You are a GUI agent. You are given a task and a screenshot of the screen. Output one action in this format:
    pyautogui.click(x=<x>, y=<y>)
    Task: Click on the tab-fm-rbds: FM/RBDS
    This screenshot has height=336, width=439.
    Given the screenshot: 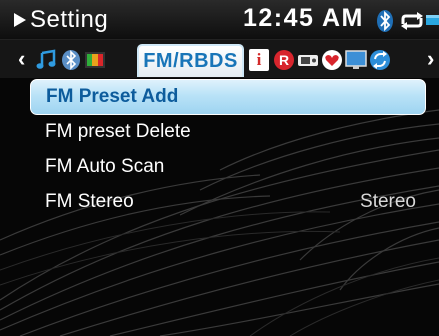 What is the action you would take?
    pyautogui.click(x=190, y=60)
    